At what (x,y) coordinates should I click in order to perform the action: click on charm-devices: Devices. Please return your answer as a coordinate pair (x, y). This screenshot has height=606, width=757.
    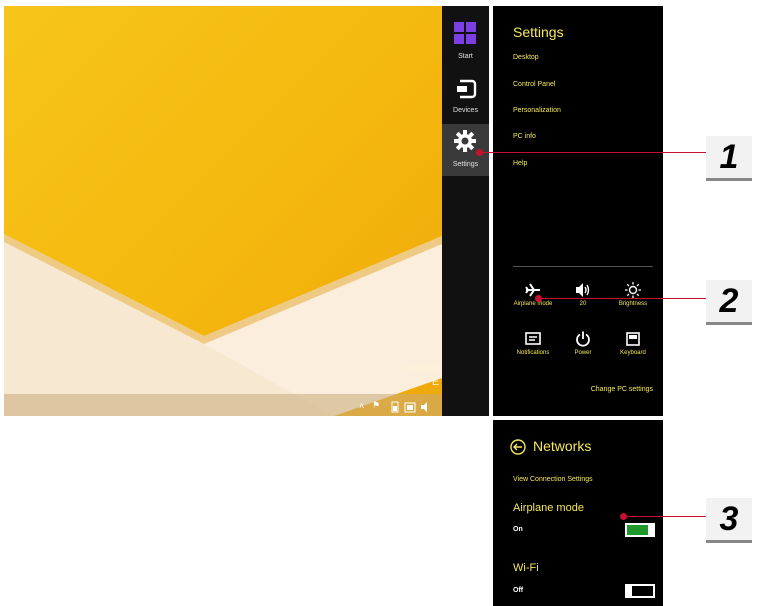
    Looking at the image, I should click on (465, 96).